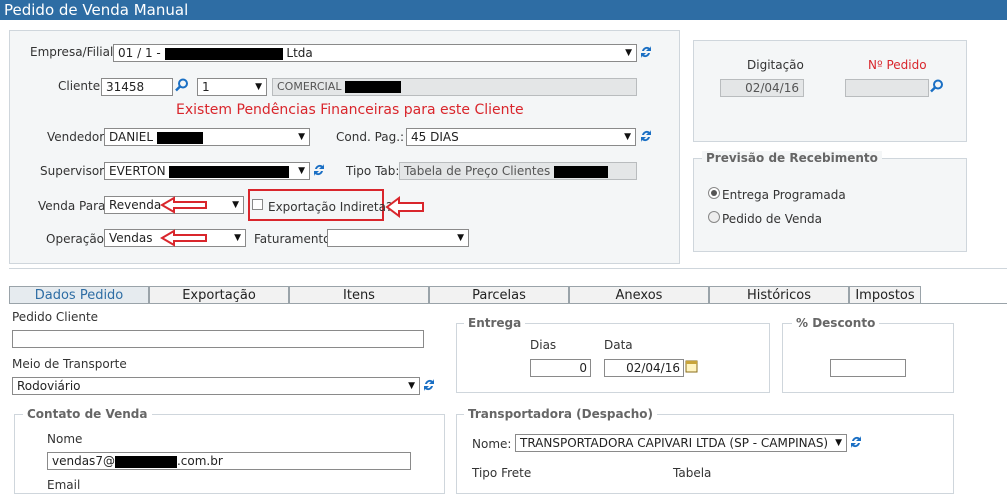  Describe the element at coordinates (206, 87) in the screenshot. I see `cliente-loja-value: 1` at that location.